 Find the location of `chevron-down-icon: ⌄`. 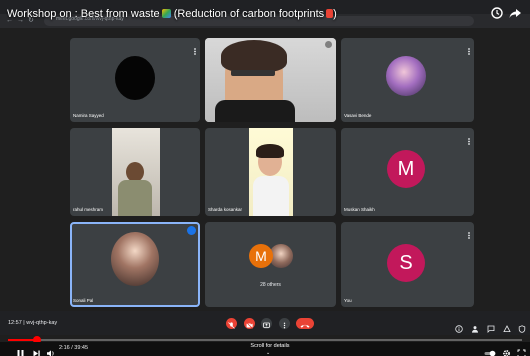

chevron-down-icon: ⌄ is located at coordinates (268, 353).